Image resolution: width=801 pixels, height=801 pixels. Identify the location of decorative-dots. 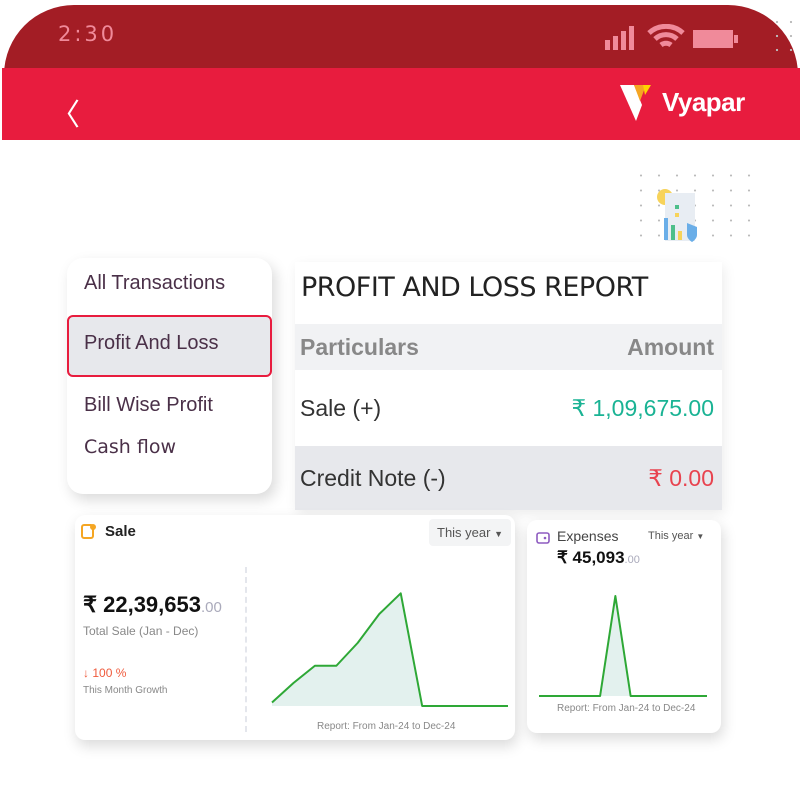
(784, 35).